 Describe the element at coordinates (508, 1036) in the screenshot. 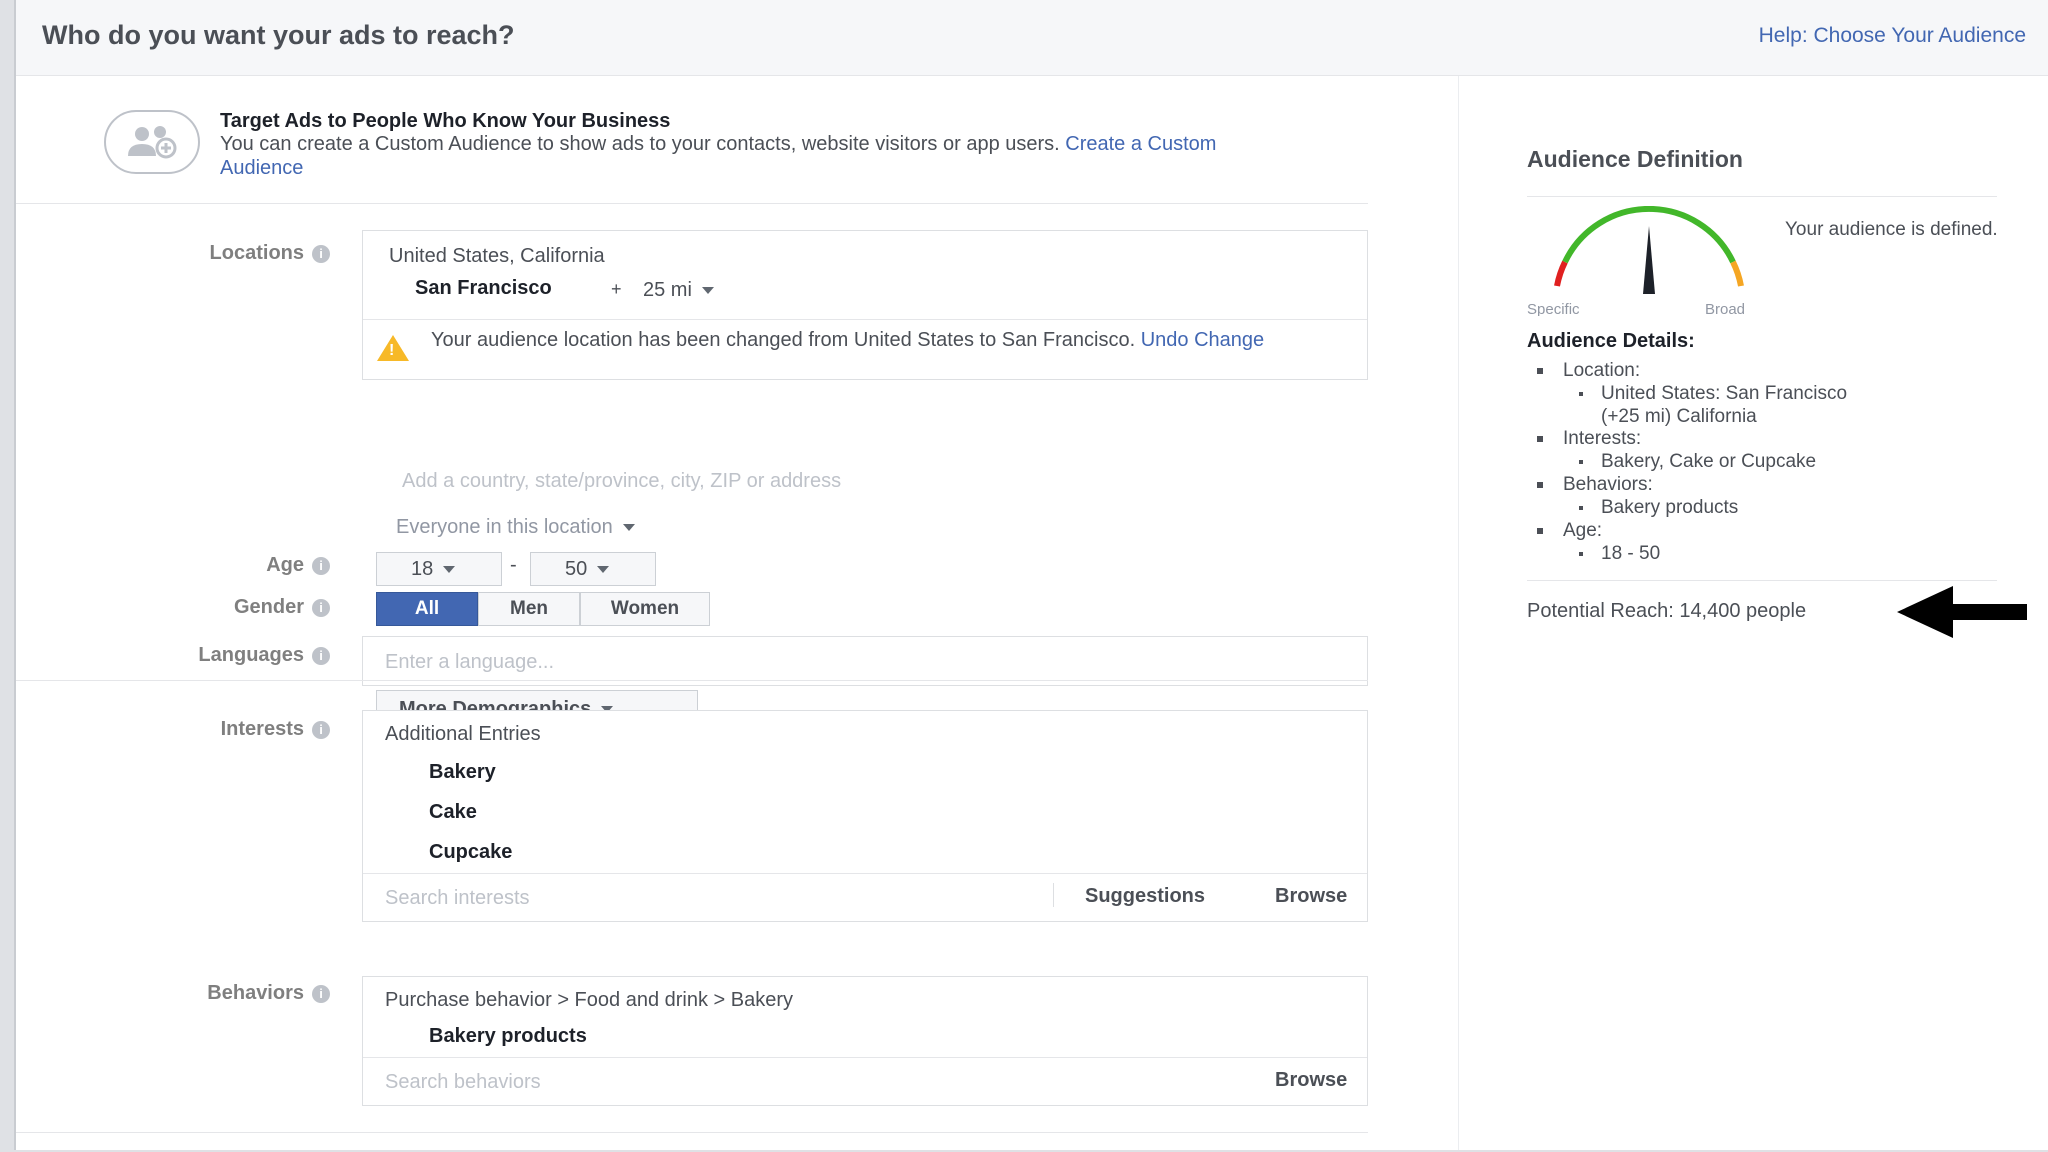

I see `behavior-item: Bakery products` at that location.